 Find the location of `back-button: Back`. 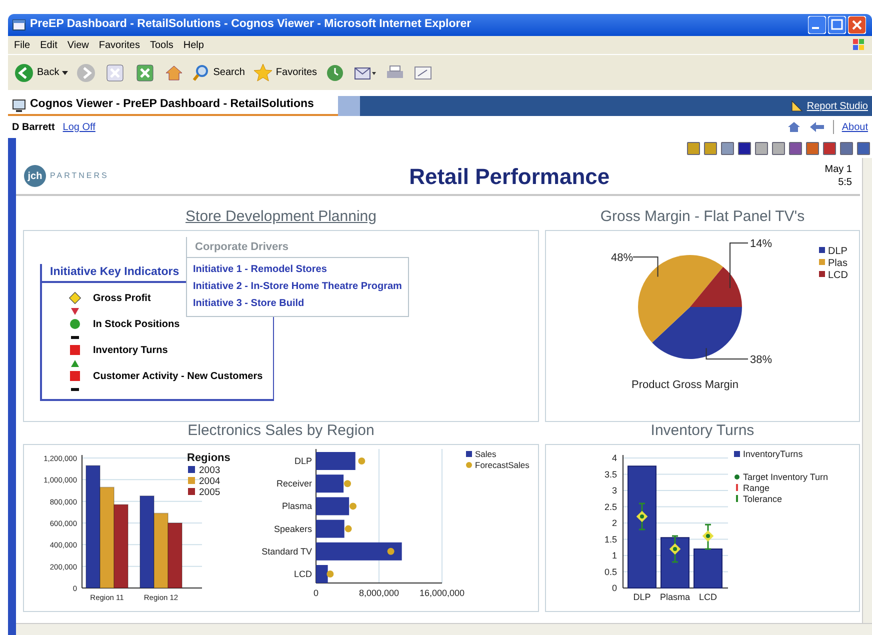

back-button: Back is located at coordinates (41, 72).